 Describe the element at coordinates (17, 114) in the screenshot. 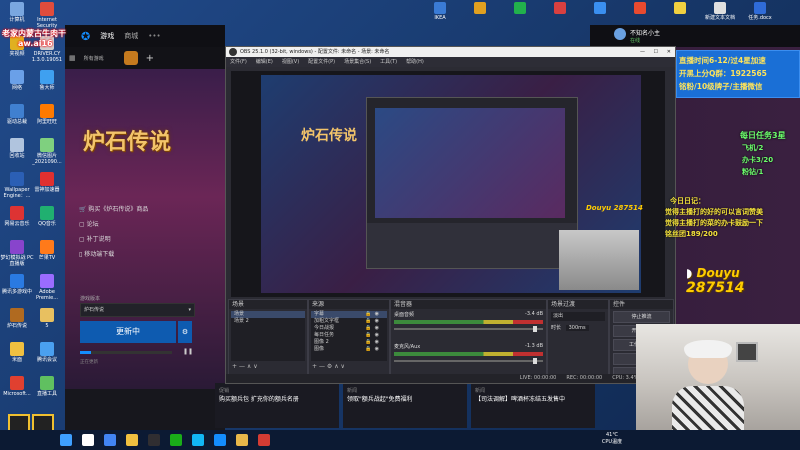

I see `desktop-icon: 驱动总裁` at that location.